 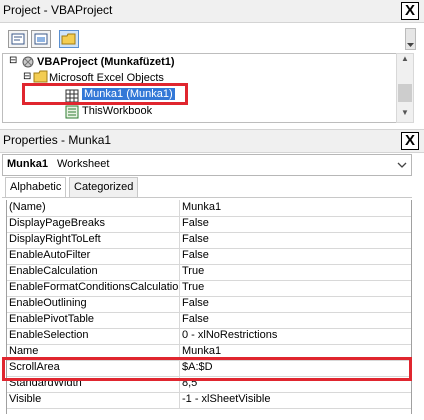 I want to click on object-selector-combobox: Munka1 Worksheet, so click(x=207, y=165).